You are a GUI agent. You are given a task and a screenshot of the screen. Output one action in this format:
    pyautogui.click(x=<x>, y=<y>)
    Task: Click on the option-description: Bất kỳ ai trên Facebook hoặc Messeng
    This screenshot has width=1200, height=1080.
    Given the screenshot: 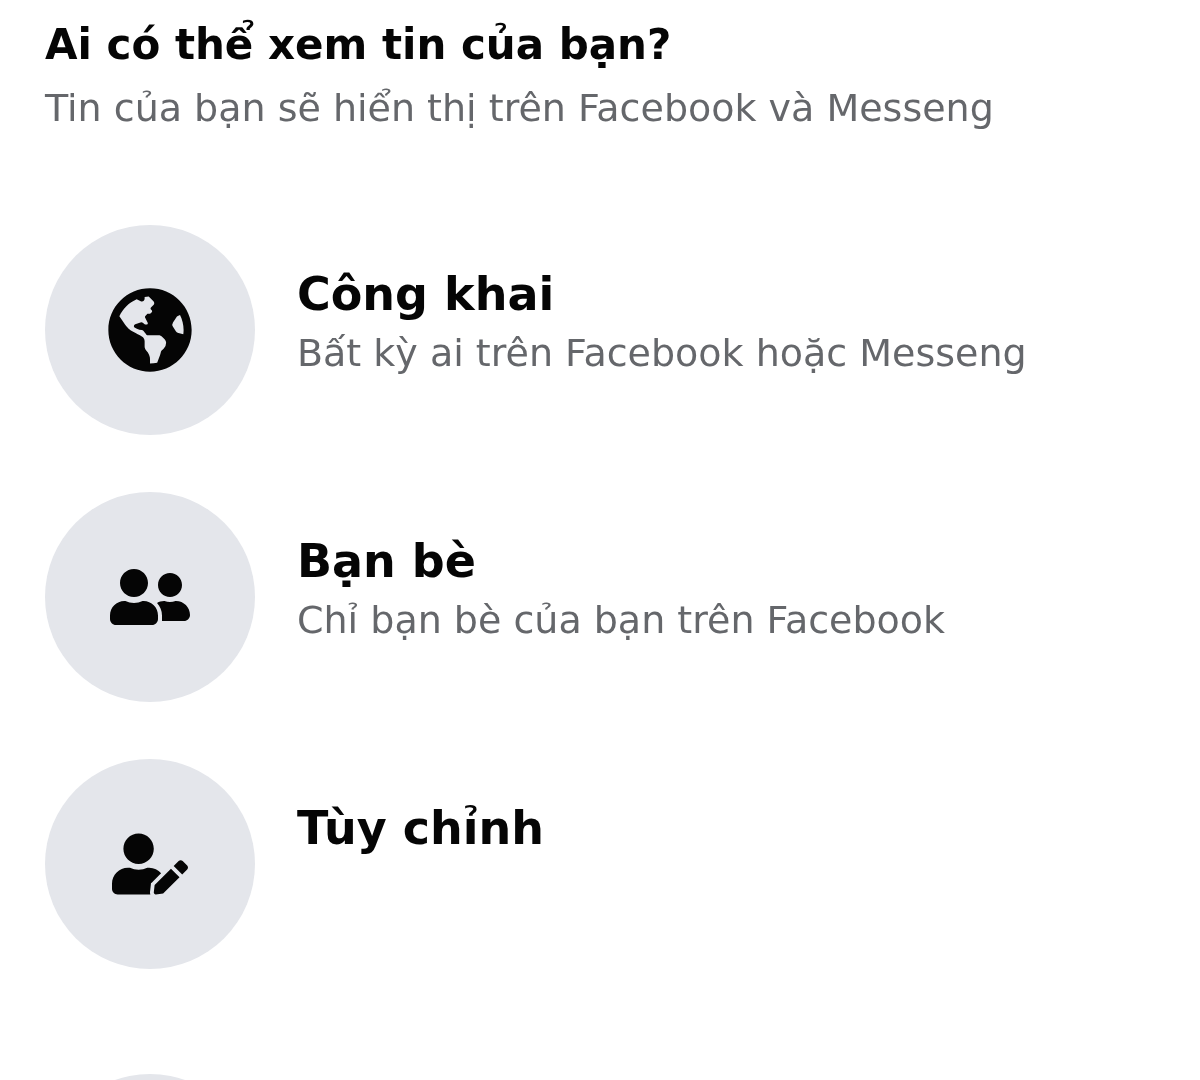 What is the action you would take?
    pyautogui.click(x=662, y=353)
    